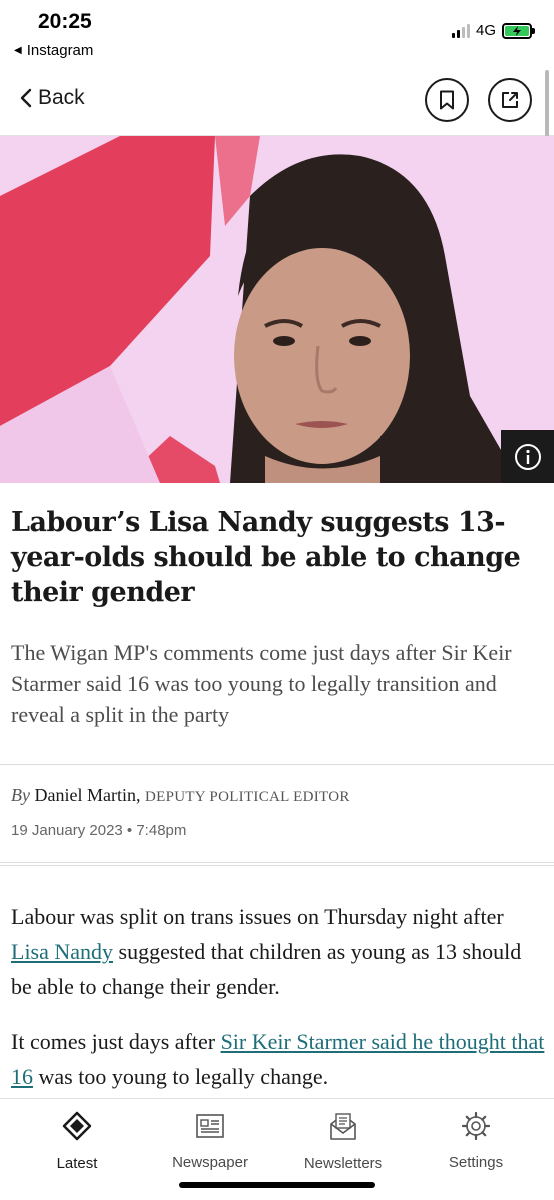  I want to click on byline-author: Daniel Martin,, so click(87, 795).